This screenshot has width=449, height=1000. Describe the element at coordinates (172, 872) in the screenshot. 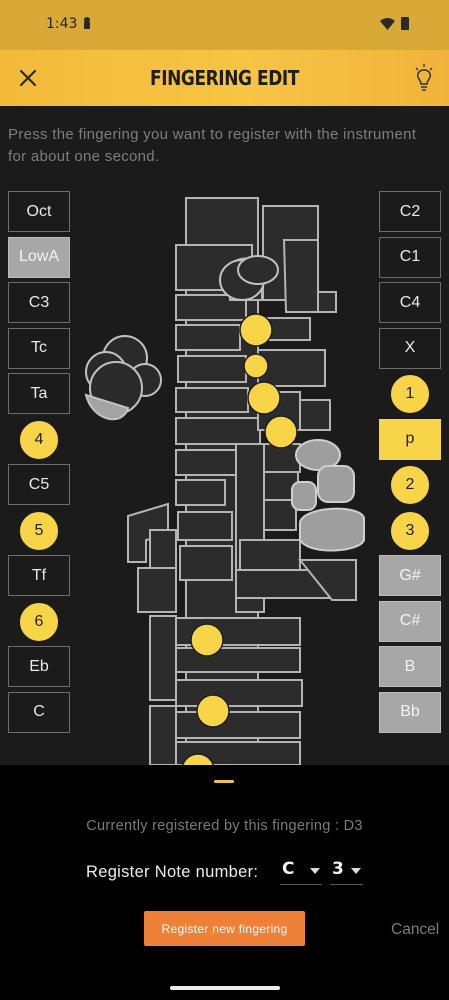

I see `register-note-label: Register Note number:` at that location.